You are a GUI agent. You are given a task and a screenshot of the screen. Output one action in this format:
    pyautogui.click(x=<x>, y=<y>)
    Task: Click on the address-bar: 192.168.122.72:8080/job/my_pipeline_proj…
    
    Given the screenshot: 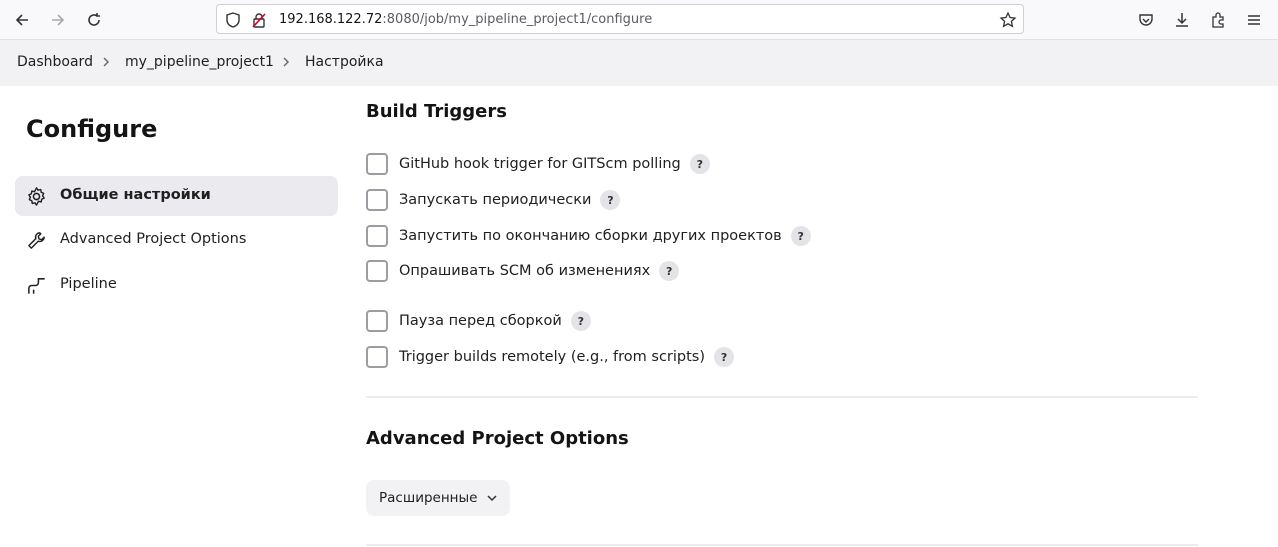 What is the action you would take?
    pyautogui.click(x=620, y=19)
    